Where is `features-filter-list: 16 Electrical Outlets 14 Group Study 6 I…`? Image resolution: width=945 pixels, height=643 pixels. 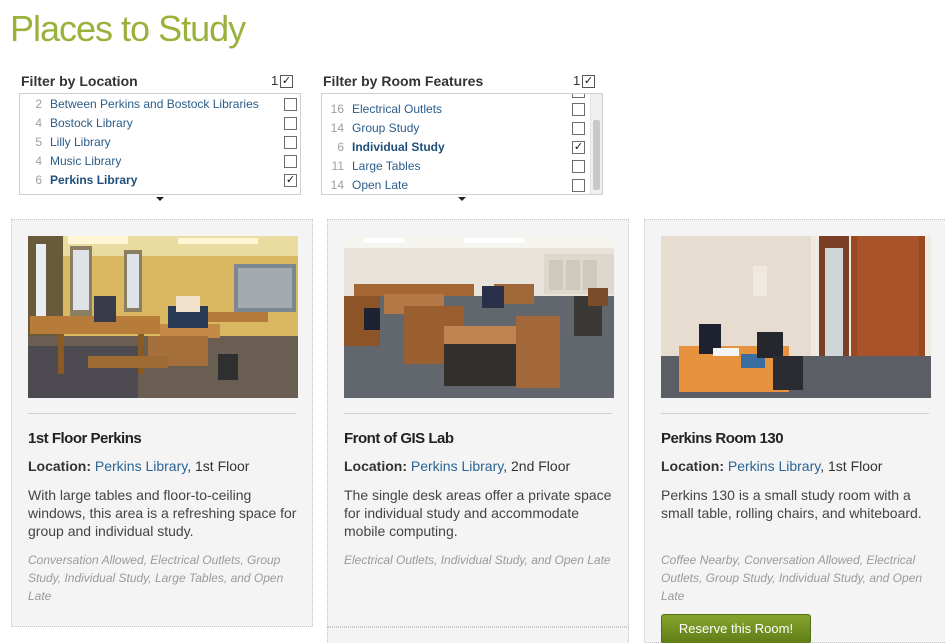
features-filter-list: 16 Electrical Outlets 14 Group Study 6 I… is located at coordinates (462, 144).